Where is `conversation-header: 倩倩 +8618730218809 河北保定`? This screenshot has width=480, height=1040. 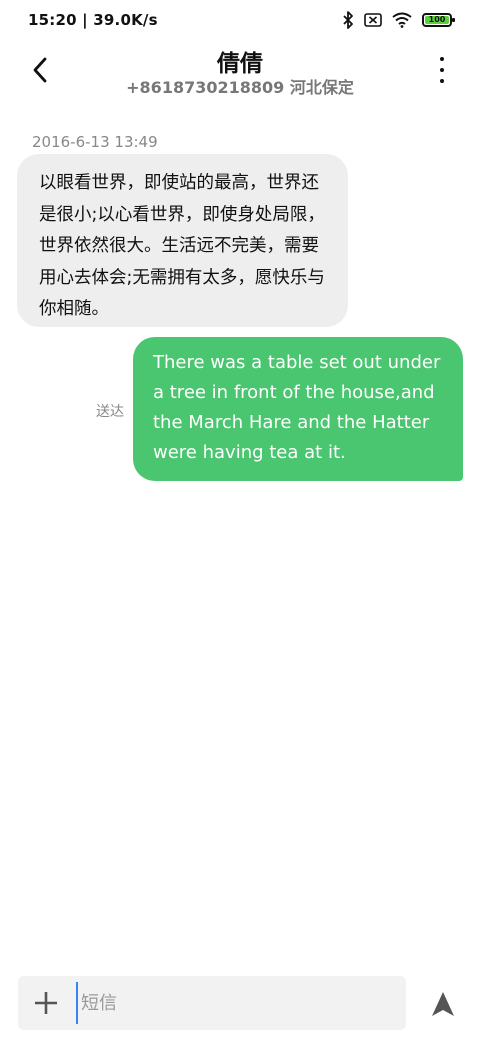
conversation-header: 倩倩 +8618730218809 河北保定 is located at coordinates (240, 70).